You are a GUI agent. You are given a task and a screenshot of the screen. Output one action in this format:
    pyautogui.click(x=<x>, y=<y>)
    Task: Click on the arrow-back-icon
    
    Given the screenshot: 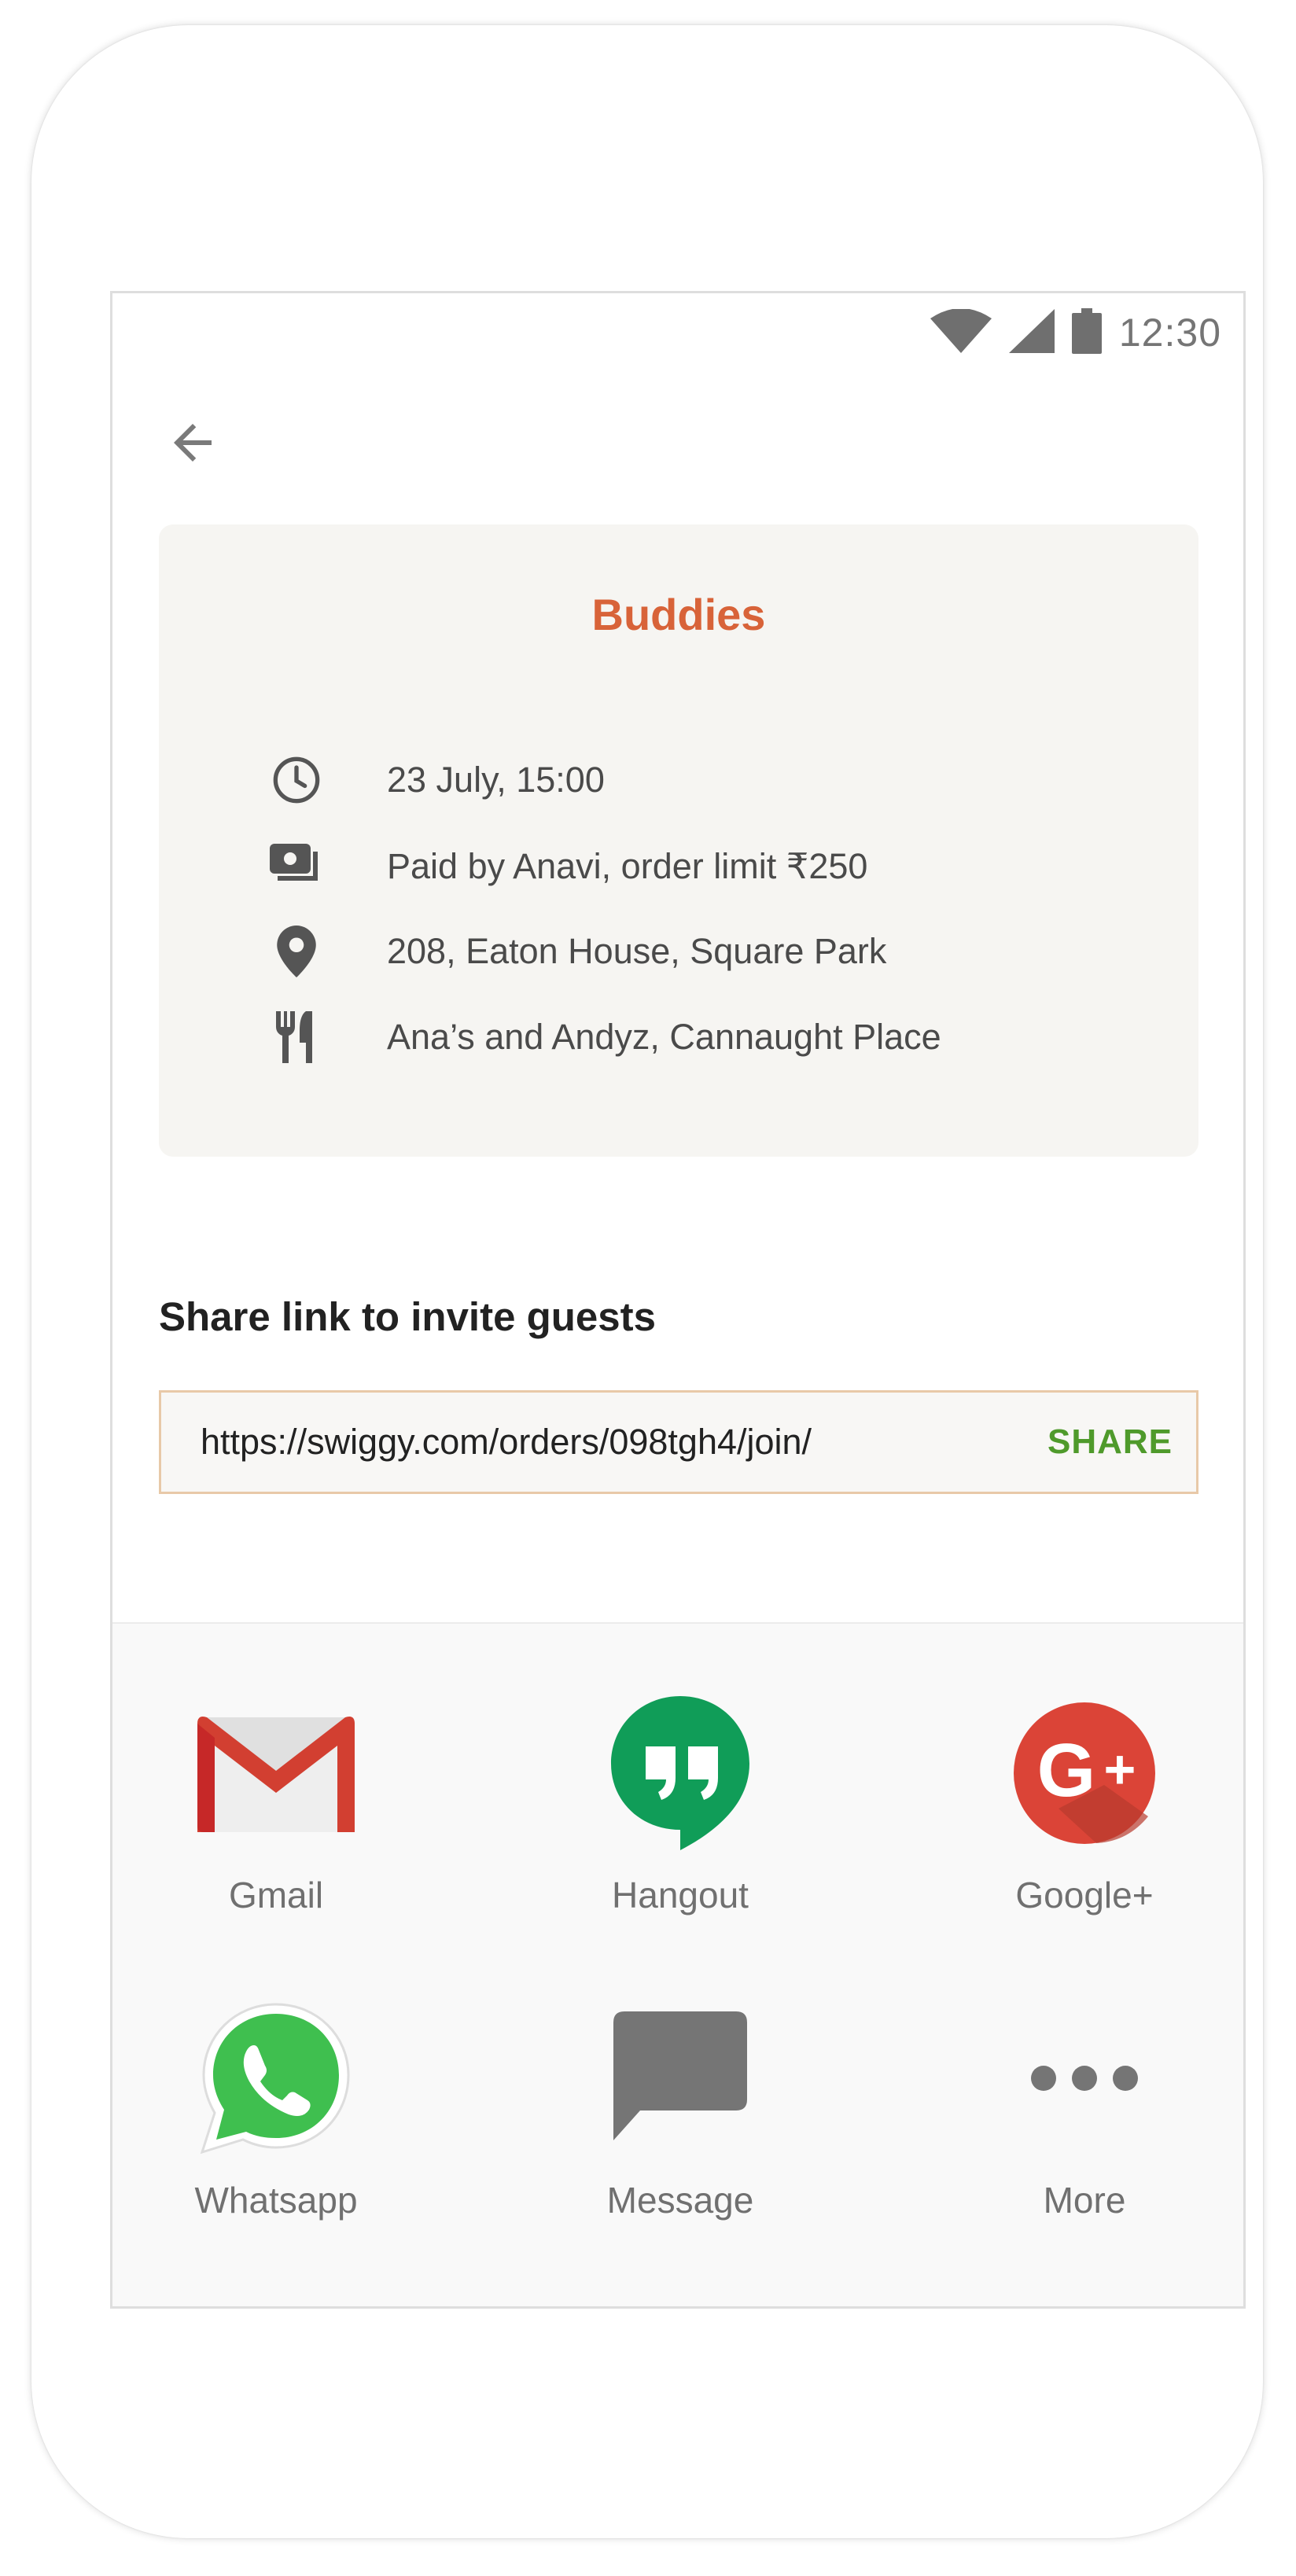 What is the action you would take?
    pyautogui.click(x=193, y=443)
    